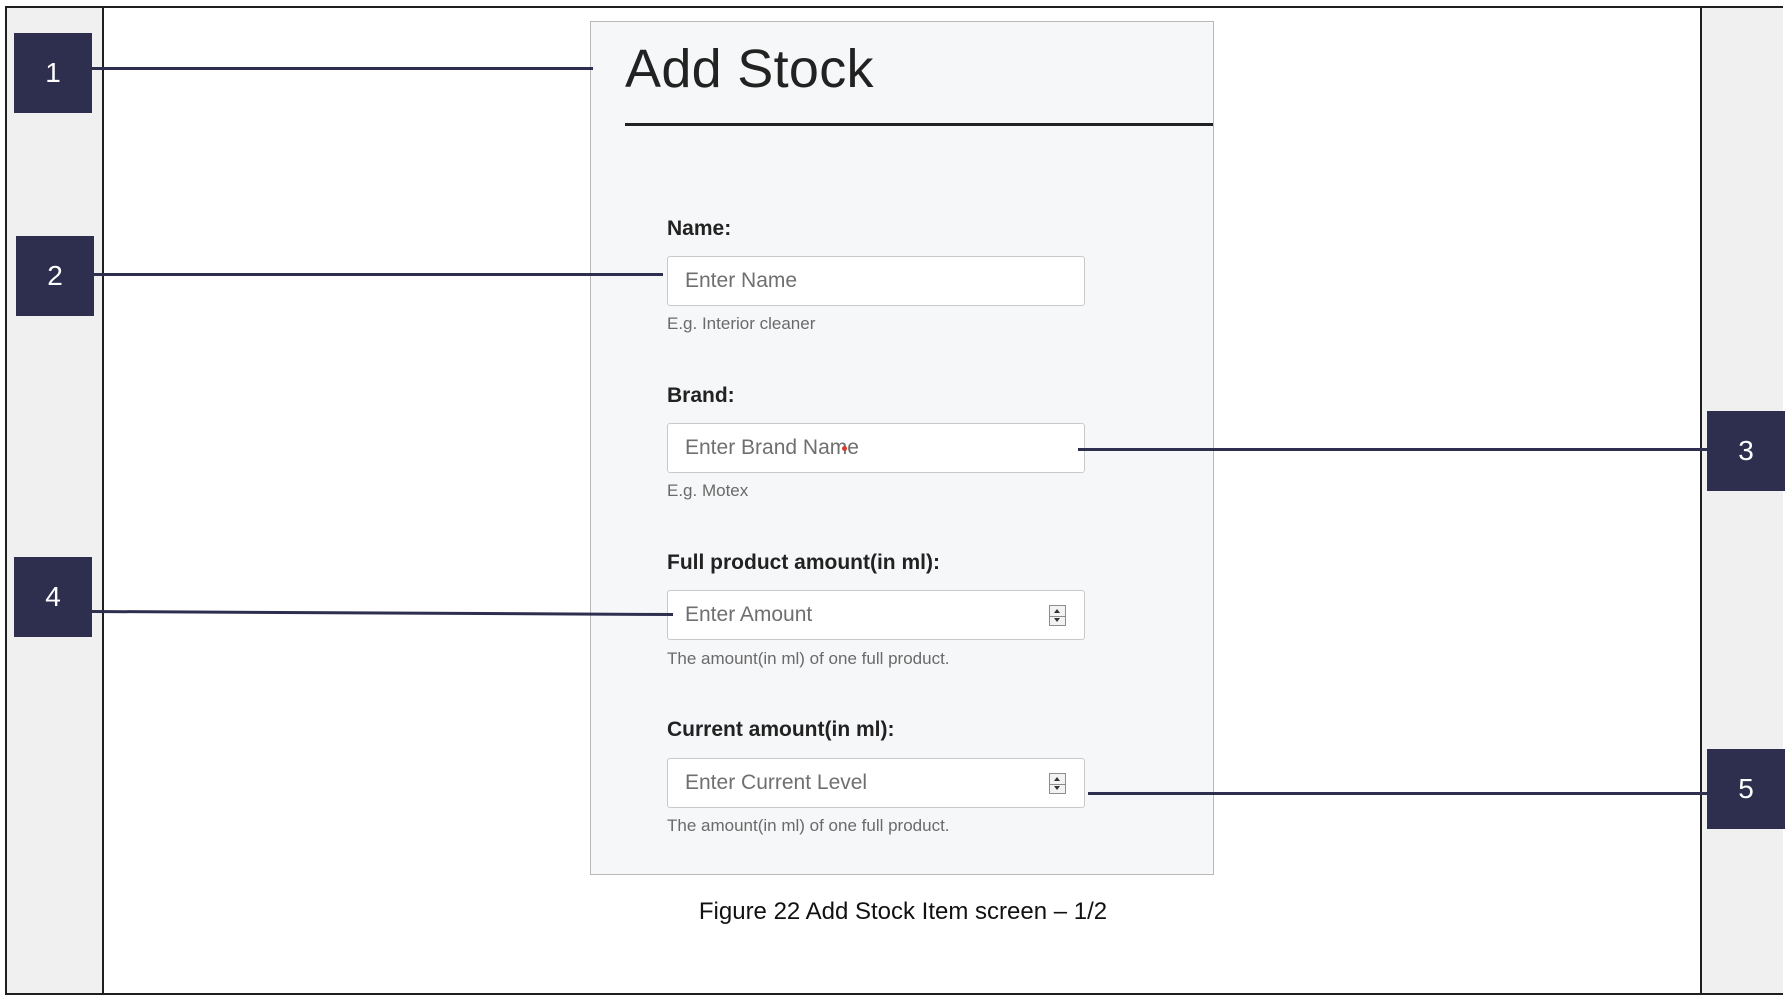 This screenshot has width=1792, height=1002. What do you see at coordinates (53, 73) in the screenshot?
I see `callout-1: 1` at bounding box center [53, 73].